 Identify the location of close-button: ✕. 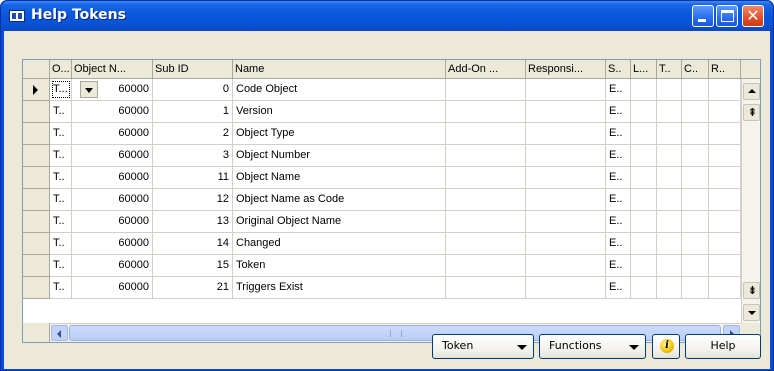
(753, 16).